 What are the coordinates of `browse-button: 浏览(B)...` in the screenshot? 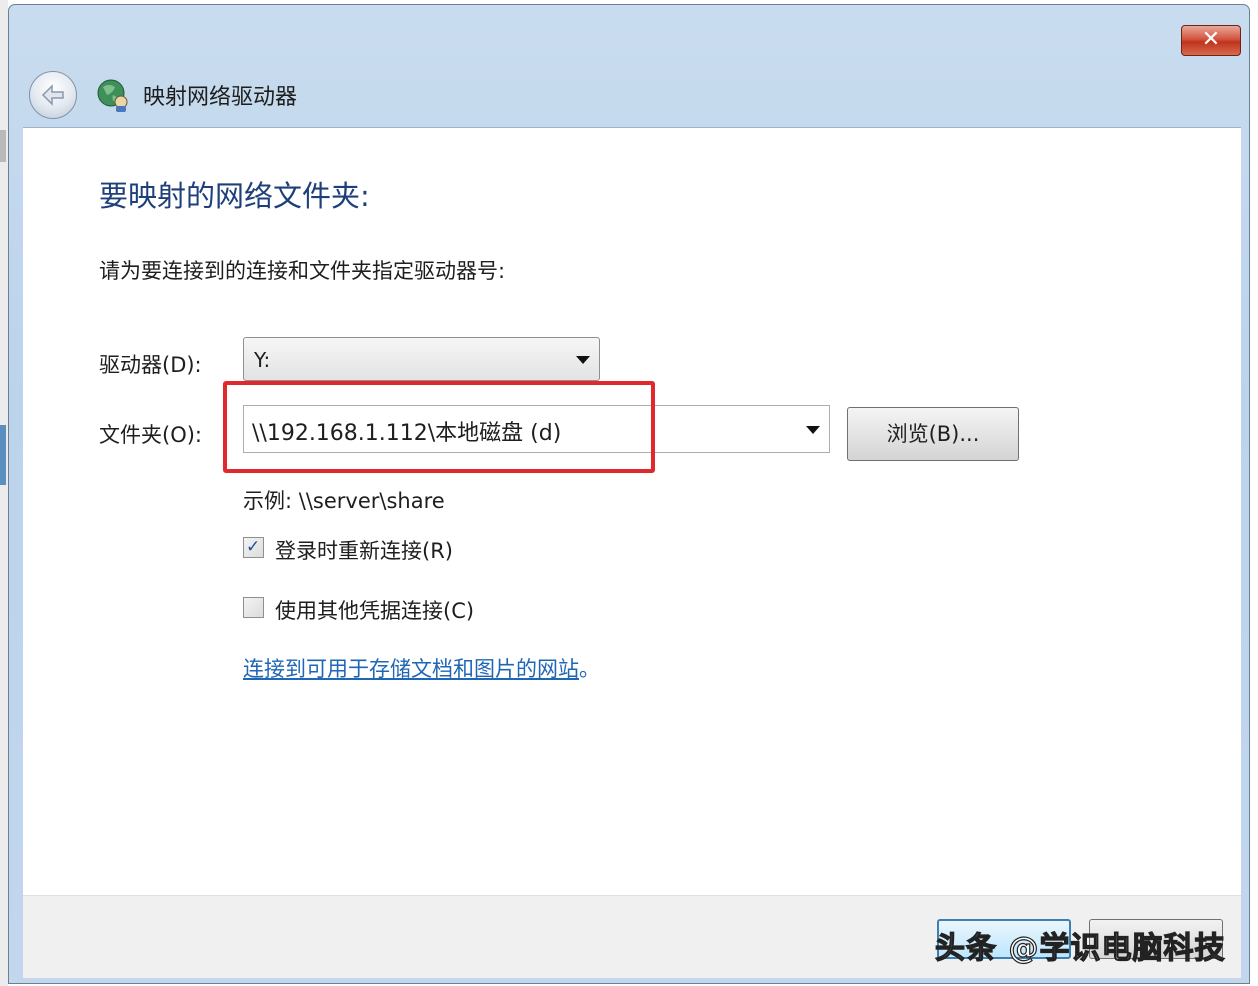 It's located at (933, 434).